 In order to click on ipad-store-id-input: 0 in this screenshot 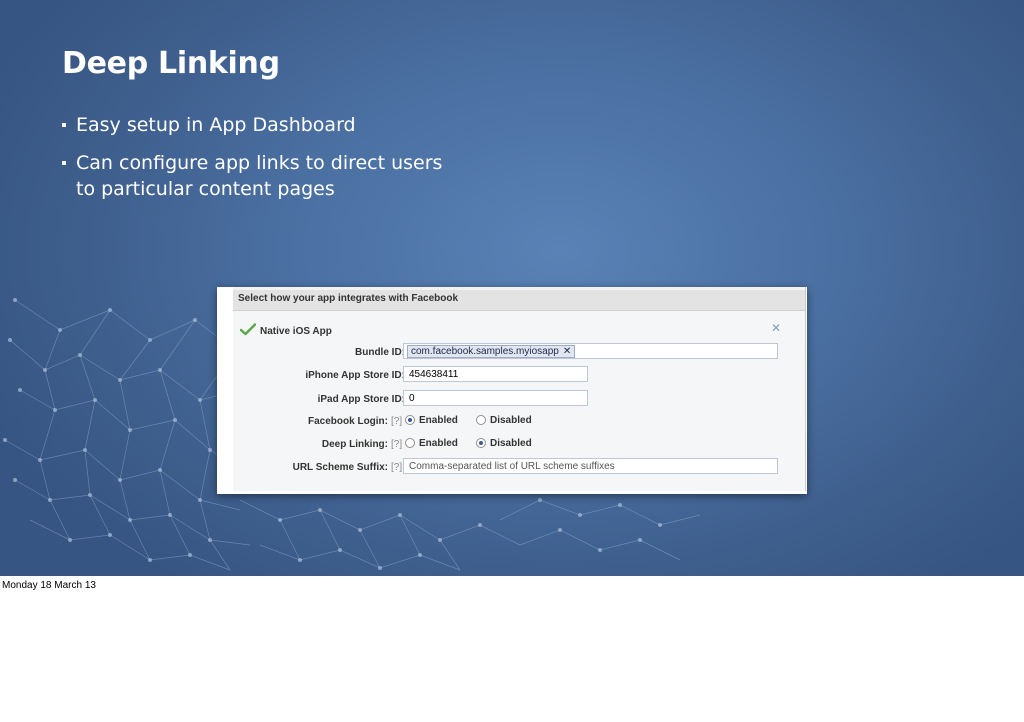, I will do `click(495, 398)`.